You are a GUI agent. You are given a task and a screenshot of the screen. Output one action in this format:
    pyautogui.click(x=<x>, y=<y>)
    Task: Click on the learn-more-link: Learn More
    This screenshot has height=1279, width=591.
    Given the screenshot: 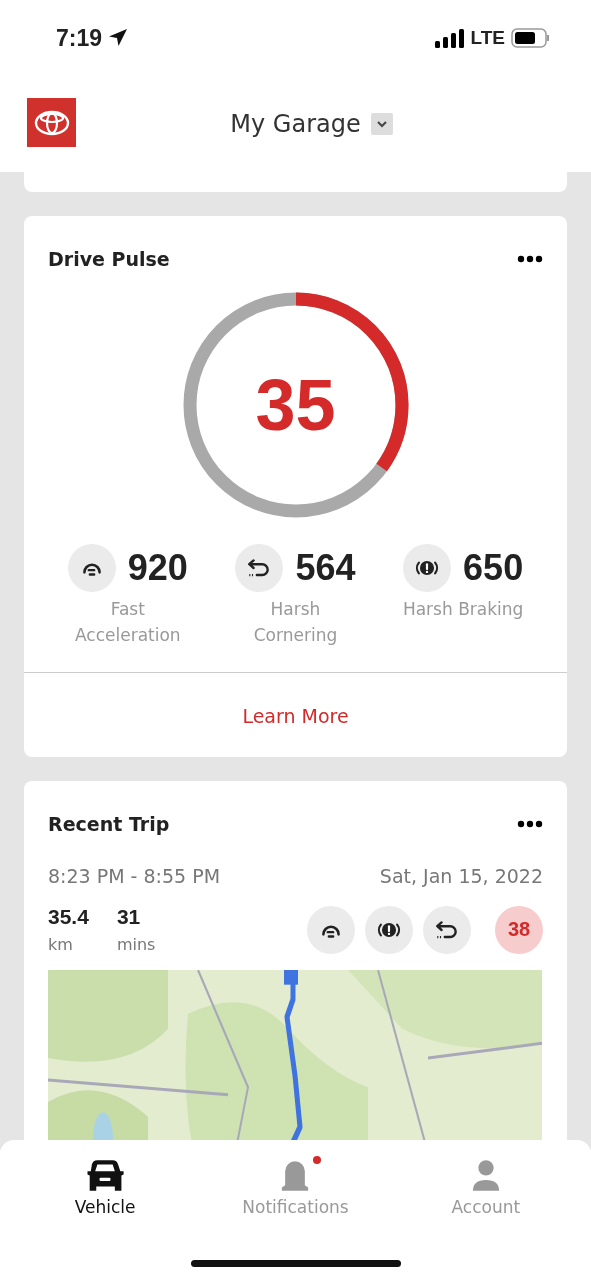 What is the action you would take?
    pyautogui.click(x=295, y=716)
    